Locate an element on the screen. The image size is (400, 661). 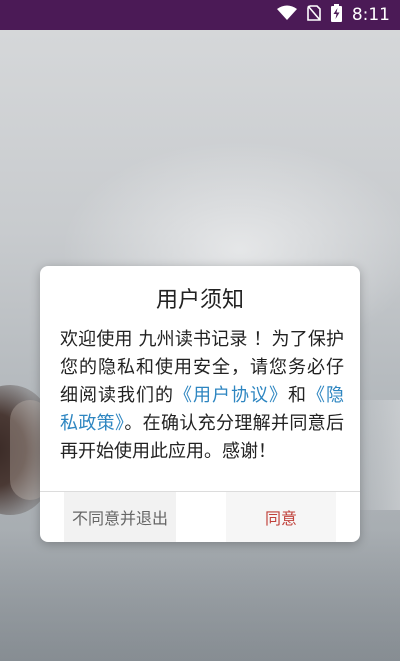
agree-button: 同意 is located at coordinates (281, 517).